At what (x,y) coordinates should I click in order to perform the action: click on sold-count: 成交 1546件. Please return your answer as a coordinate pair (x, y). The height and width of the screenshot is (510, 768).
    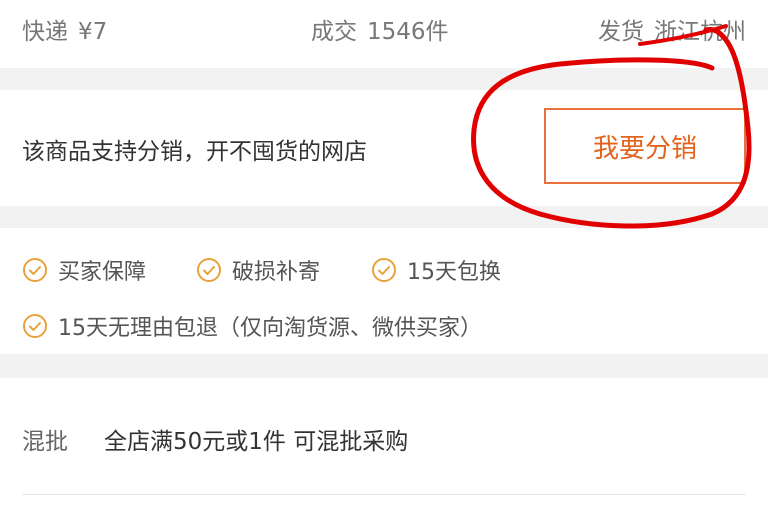
    Looking at the image, I should click on (380, 29).